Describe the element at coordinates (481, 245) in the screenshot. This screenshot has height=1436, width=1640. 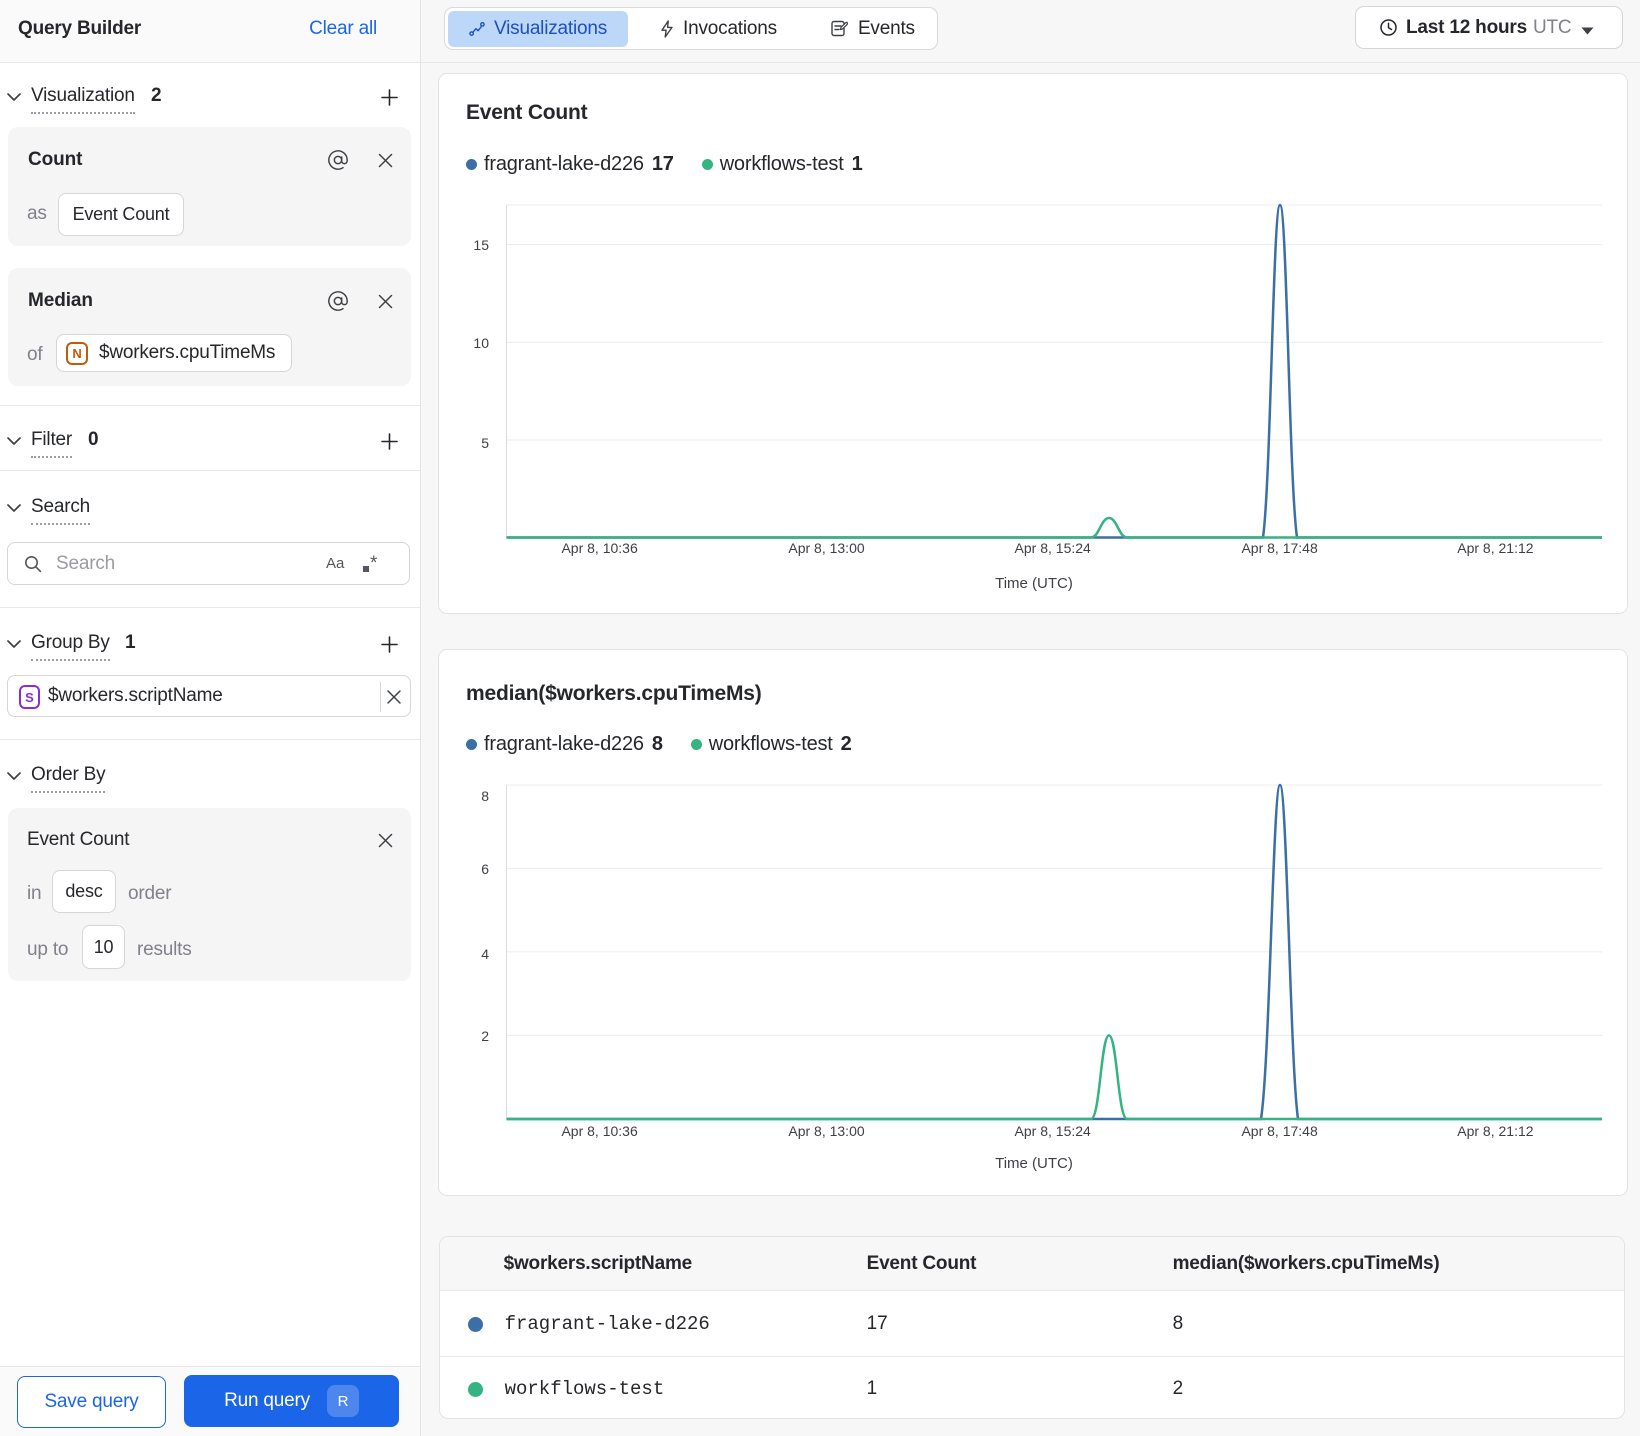
I see `svg-text: 15` at that location.